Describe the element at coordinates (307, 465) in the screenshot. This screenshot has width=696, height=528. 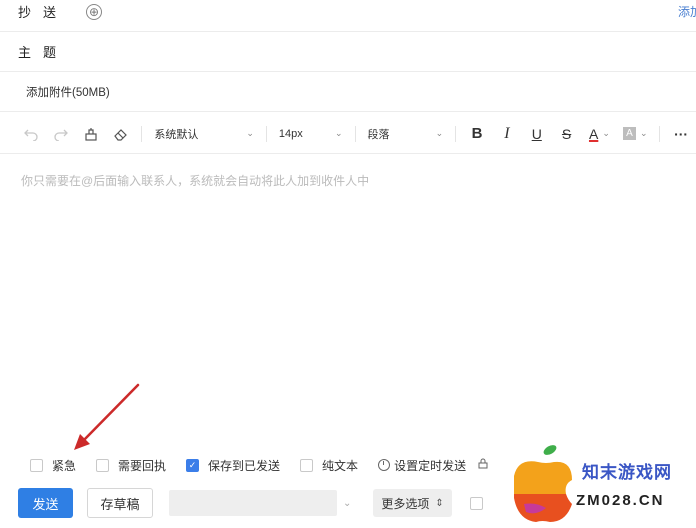
I see `plain-text-checkbox` at that location.